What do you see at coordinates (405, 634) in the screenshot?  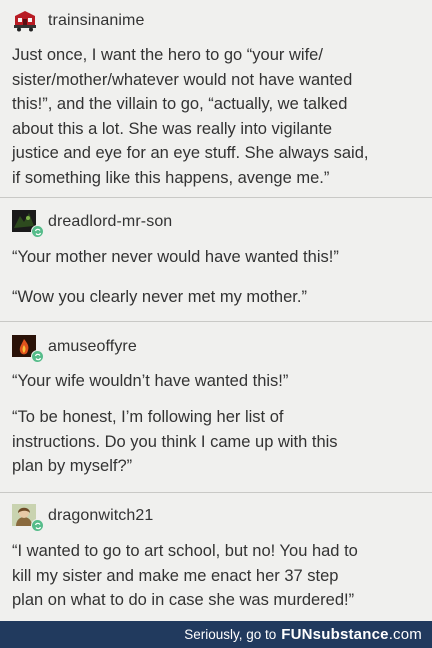 I see `footer-brand-domain: .com` at bounding box center [405, 634].